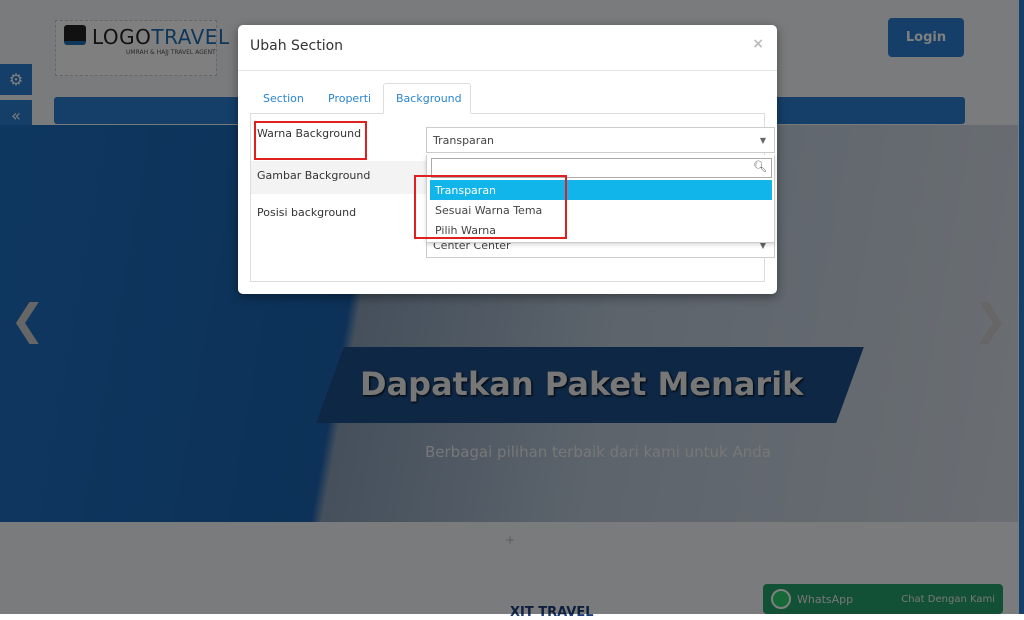 This screenshot has width=1024, height=620. Describe the element at coordinates (349, 98) in the screenshot. I see `tab-properti: Properti` at that location.